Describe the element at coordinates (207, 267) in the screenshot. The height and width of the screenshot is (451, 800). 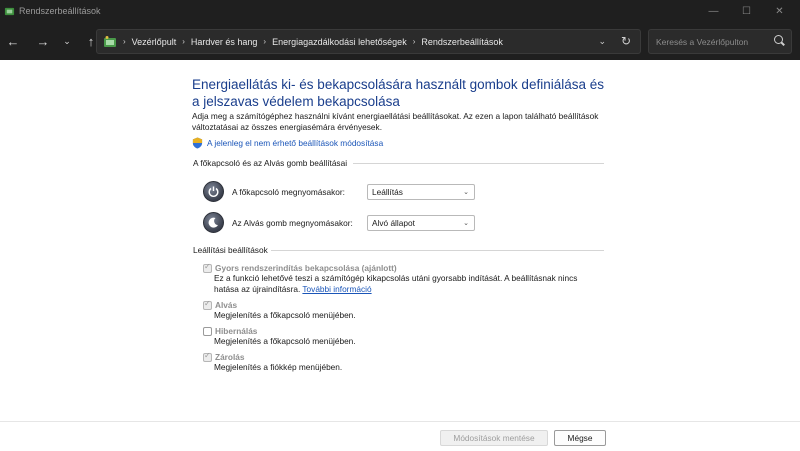
I see `fast-startup-checkbox` at that location.